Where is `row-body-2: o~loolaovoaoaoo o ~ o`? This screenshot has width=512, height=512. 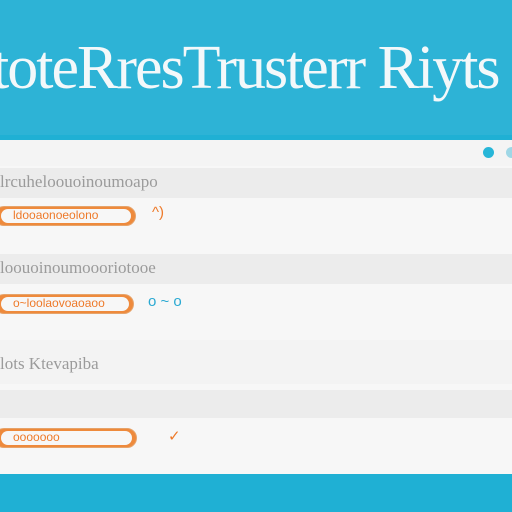
row-body-2: o~loolaovoaoaoo o ~ o is located at coordinates (256, 303).